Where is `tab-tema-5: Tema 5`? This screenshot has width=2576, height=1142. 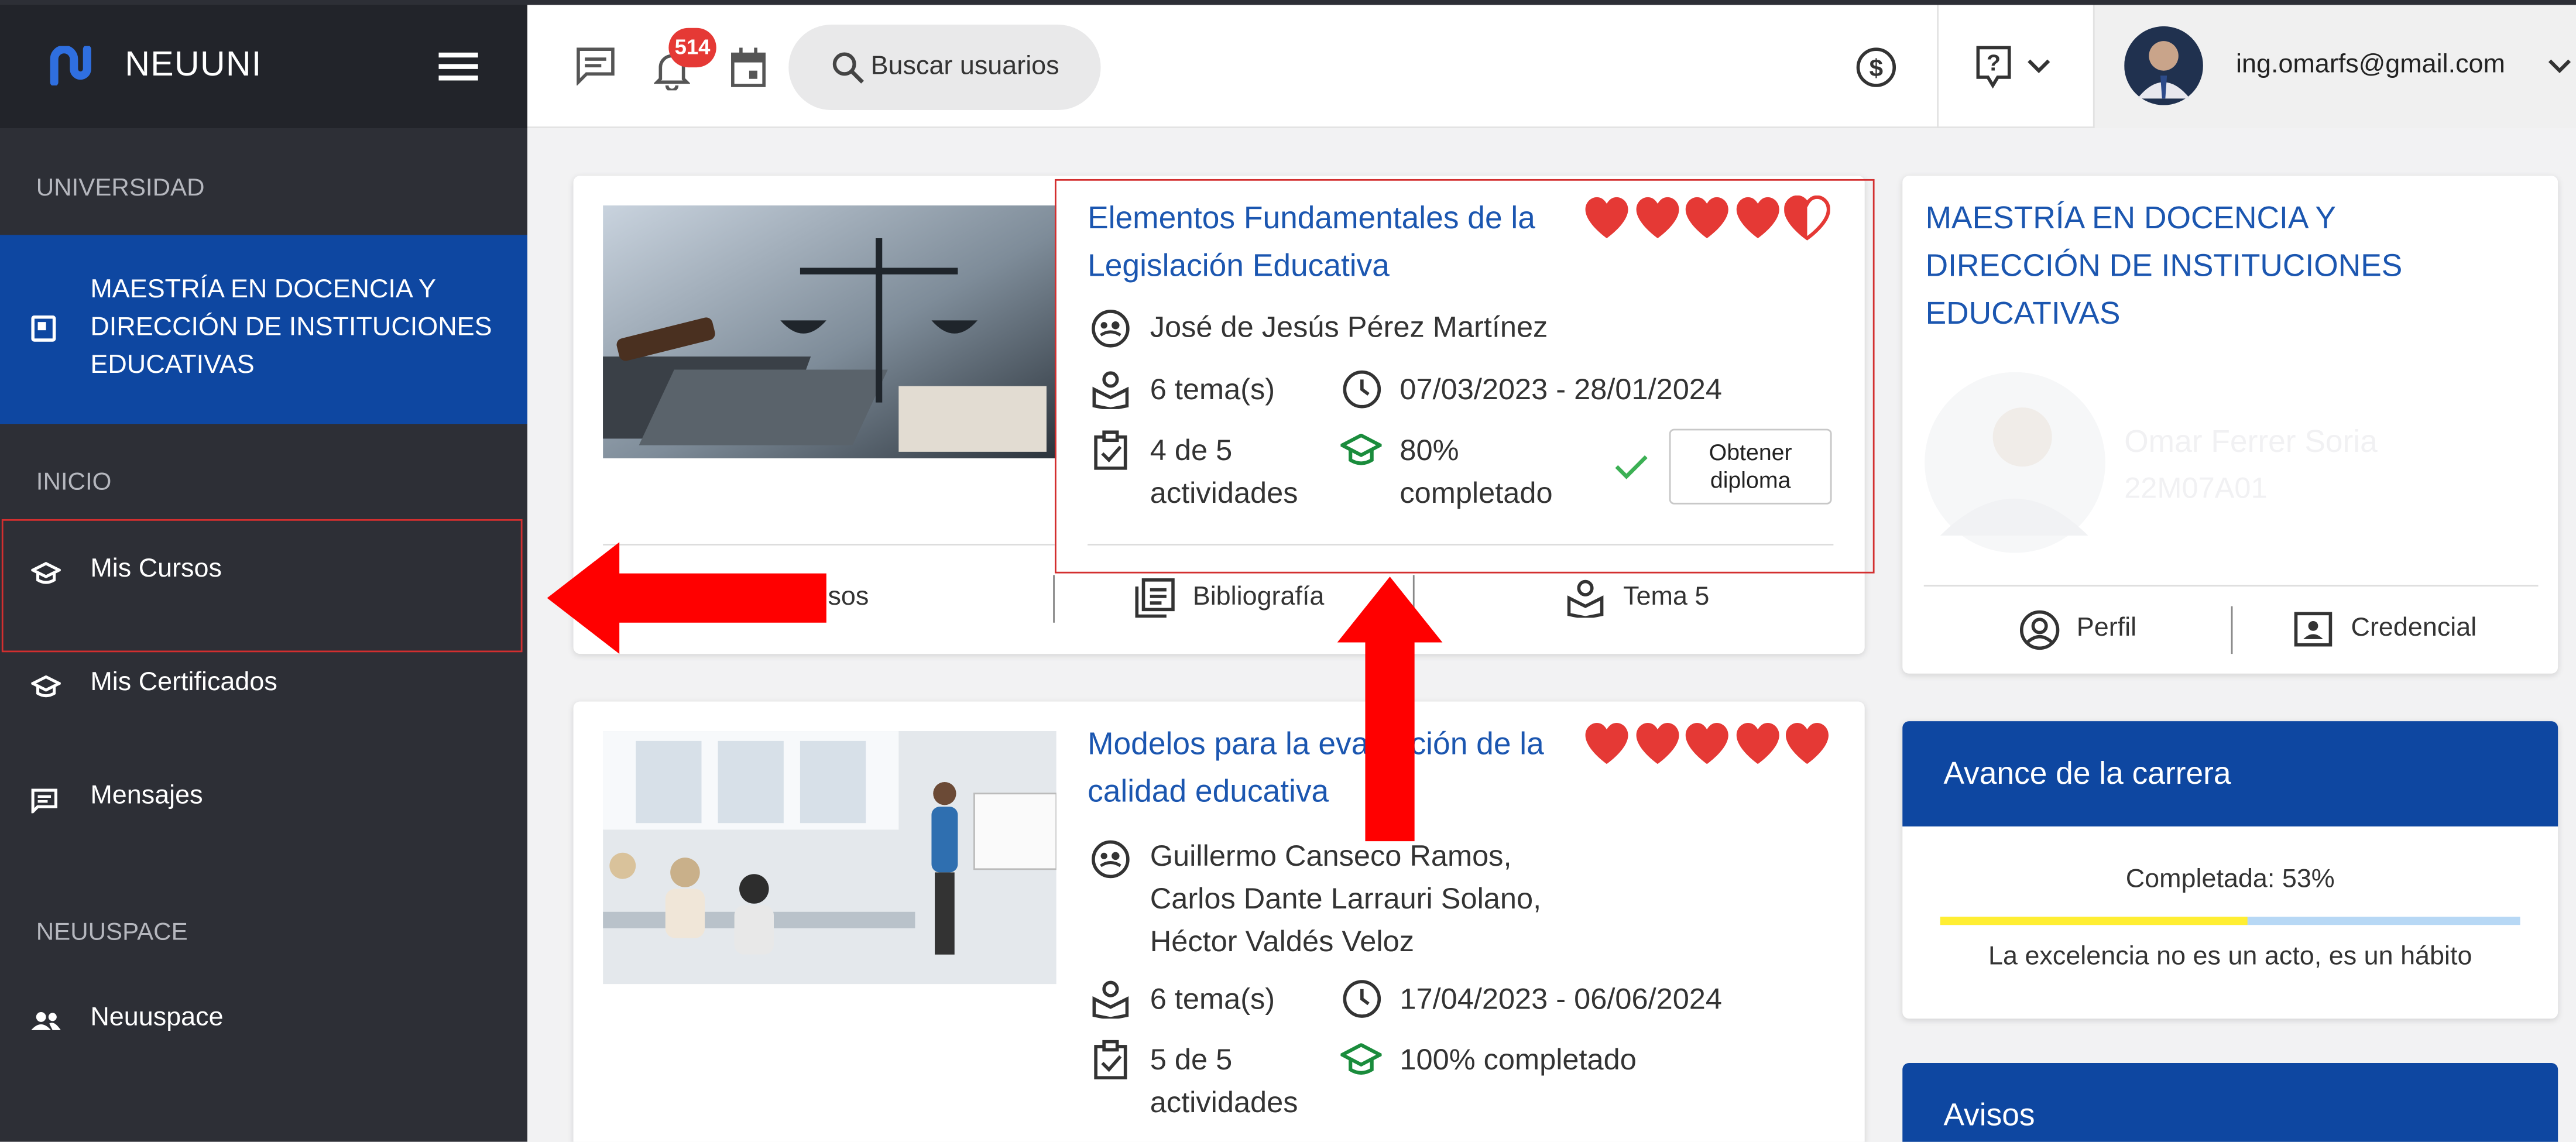 tab-tema-5: Tema 5 is located at coordinates (1666, 598).